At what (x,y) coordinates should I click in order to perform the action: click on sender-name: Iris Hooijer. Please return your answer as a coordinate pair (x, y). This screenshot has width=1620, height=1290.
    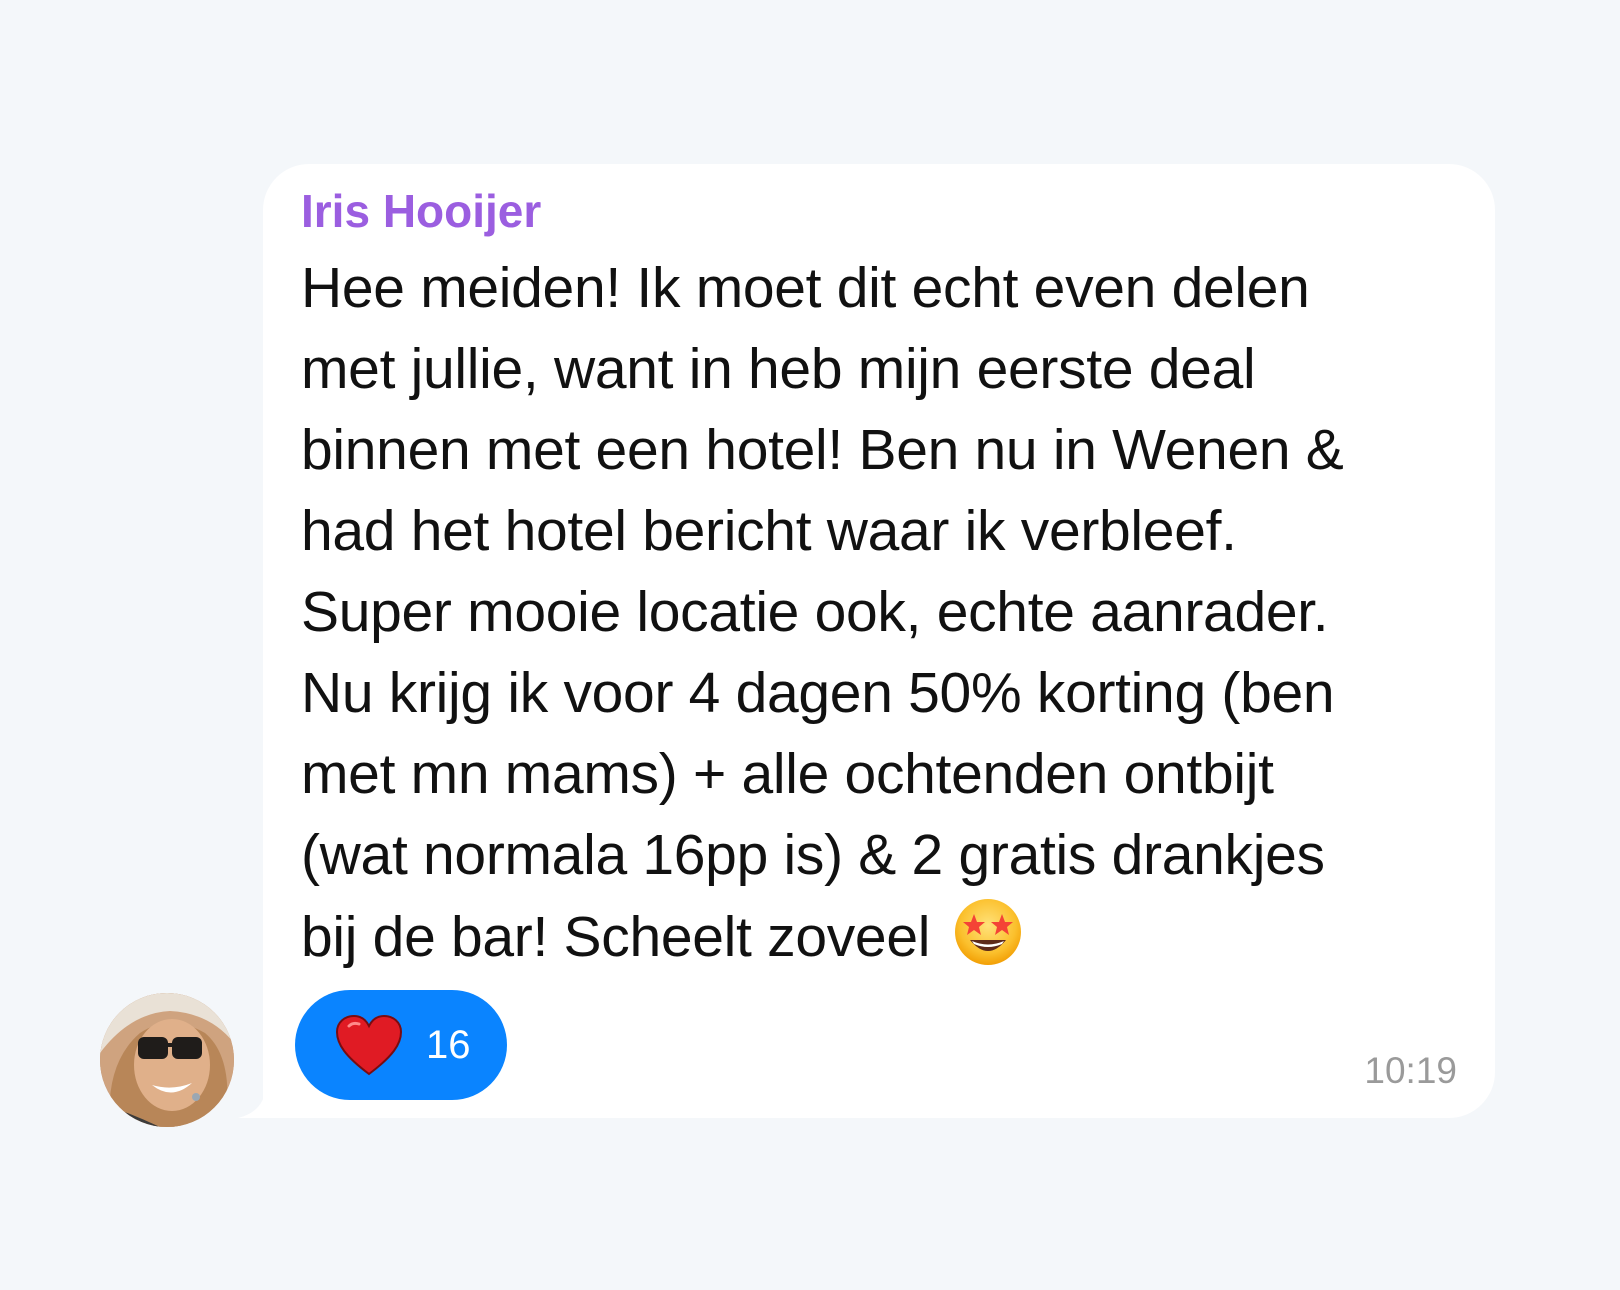
    Looking at the image, I should click on (421, 211).